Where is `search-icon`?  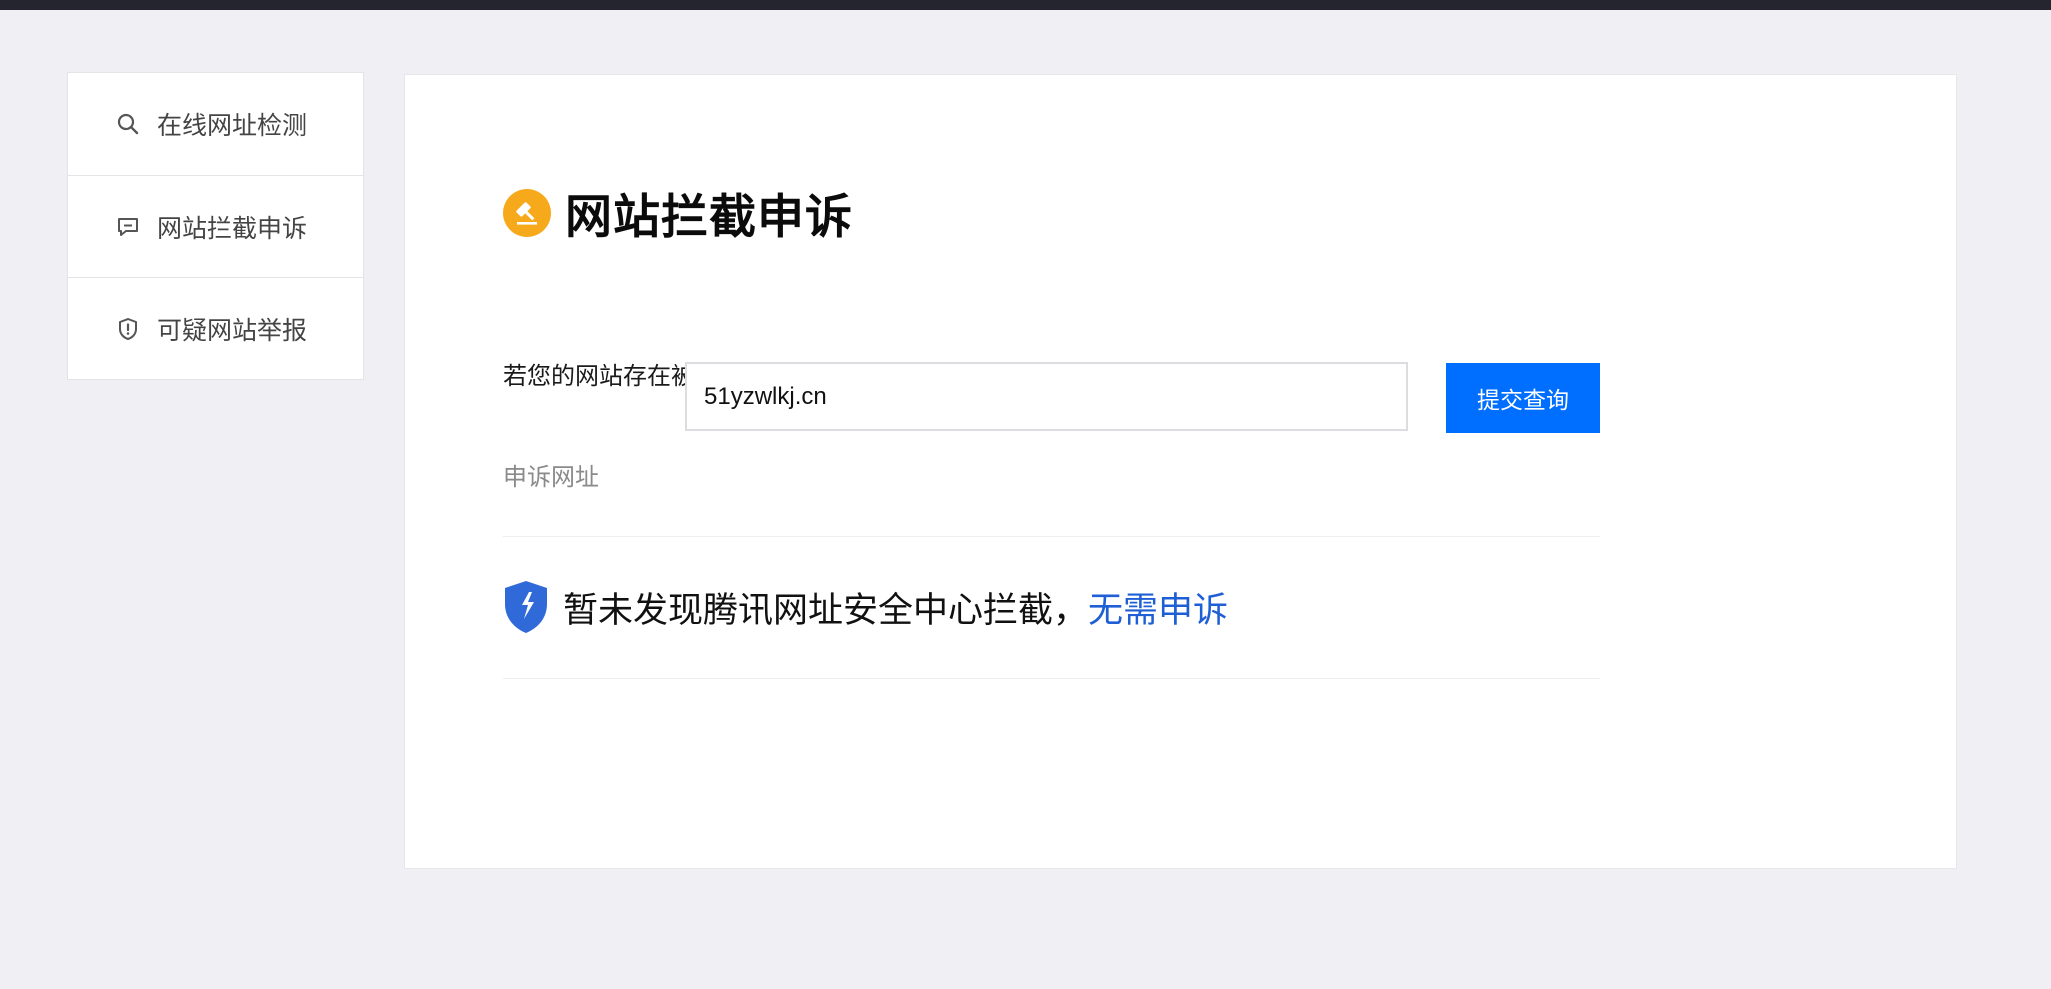 search-icon is located at coordinates (128, 124).